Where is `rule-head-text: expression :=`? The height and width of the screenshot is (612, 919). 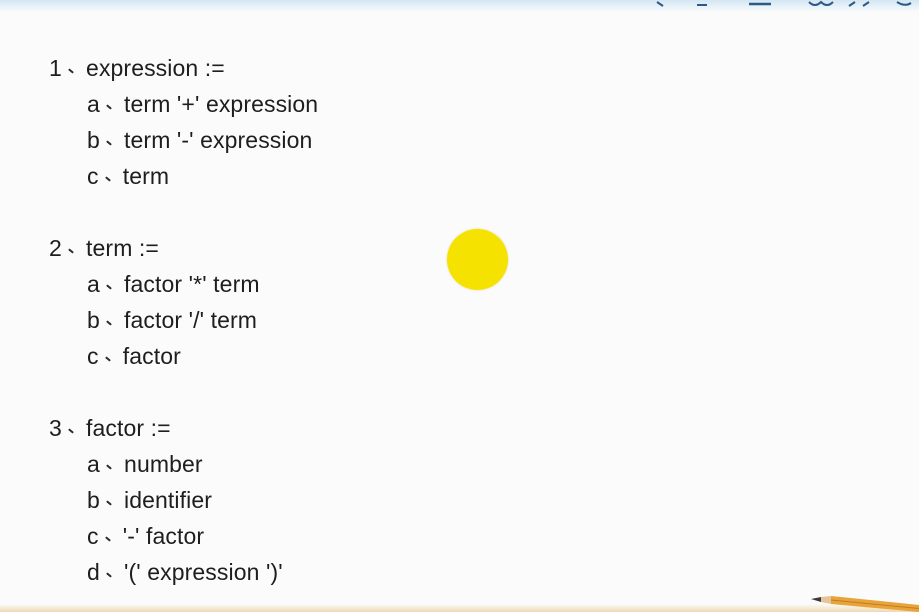 rule-head-text: expression := is located at coordinates (155, 68).